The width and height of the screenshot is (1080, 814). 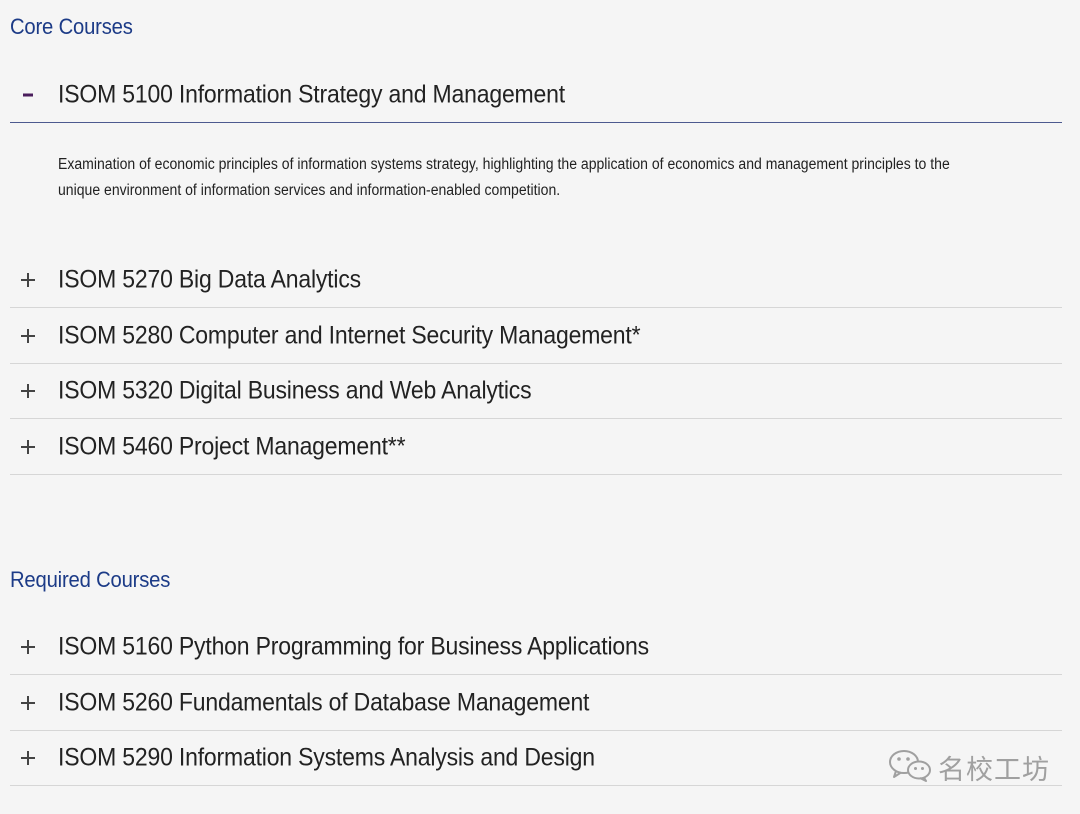 What do you see at coordinates (90, 579) in the screenshot?
I see `required-courses-title: Required Courses` at bounding box center [90, 579].